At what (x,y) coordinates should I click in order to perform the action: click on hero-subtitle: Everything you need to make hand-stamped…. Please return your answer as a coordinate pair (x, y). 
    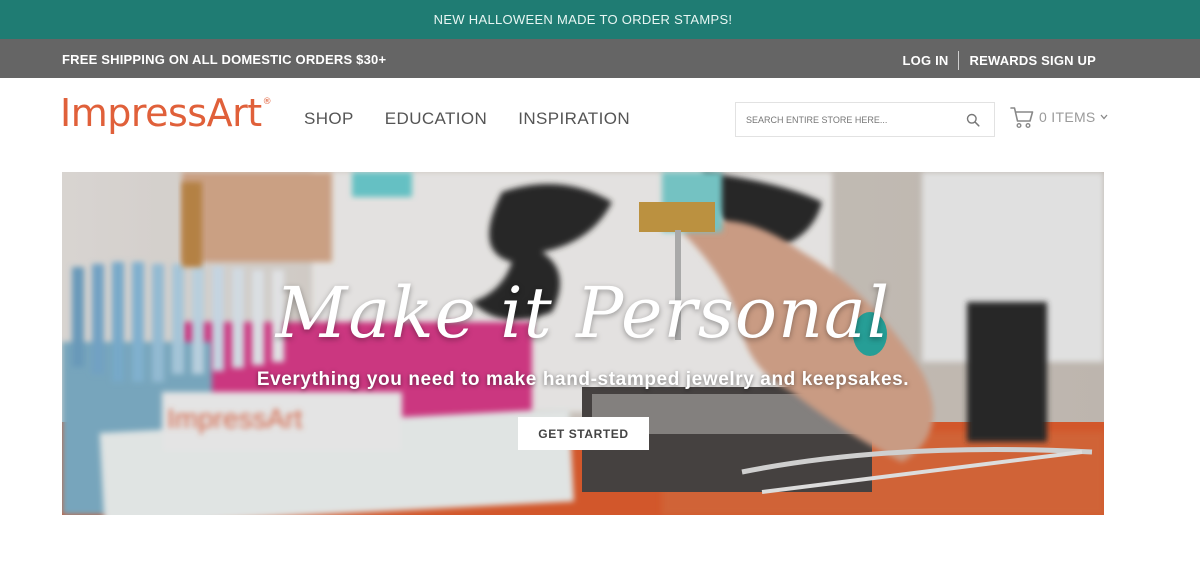
    Looking at the image, I should click on (583, 379).